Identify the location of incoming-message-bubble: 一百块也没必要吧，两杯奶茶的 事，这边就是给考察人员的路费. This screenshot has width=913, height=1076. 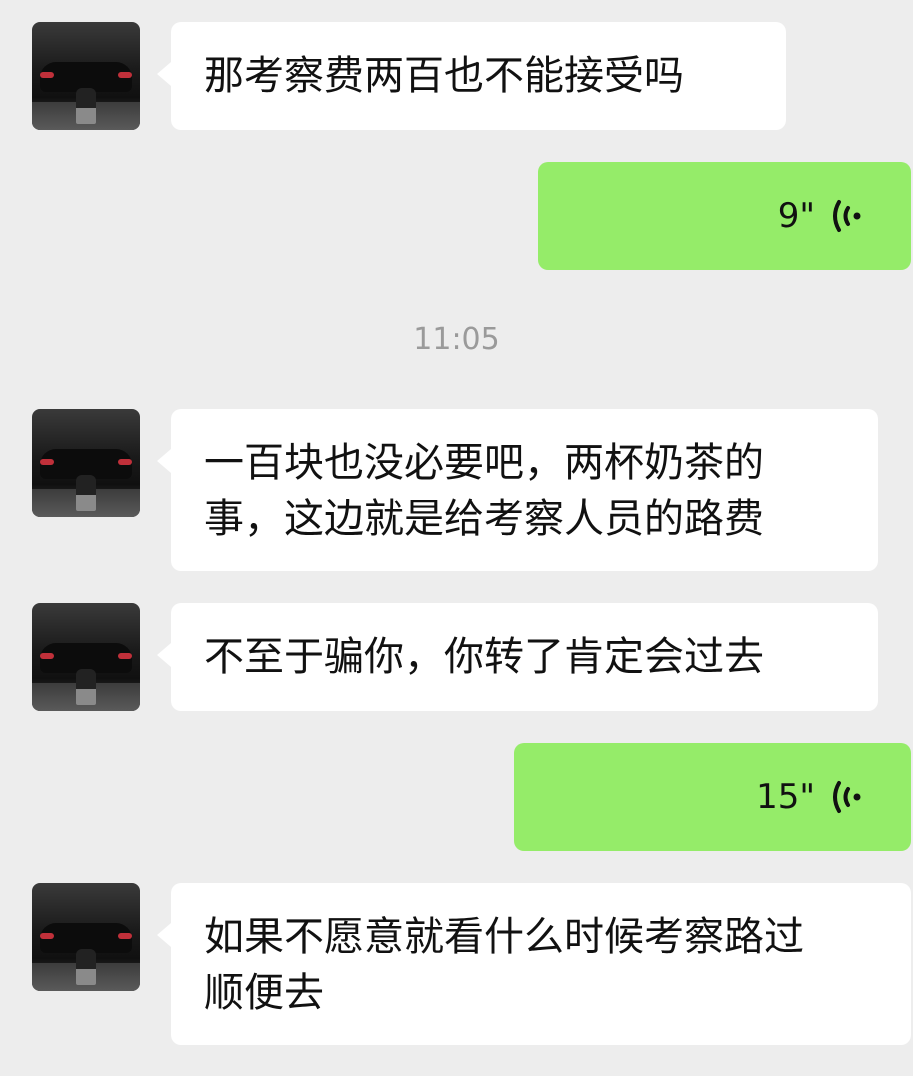
(517, 490).